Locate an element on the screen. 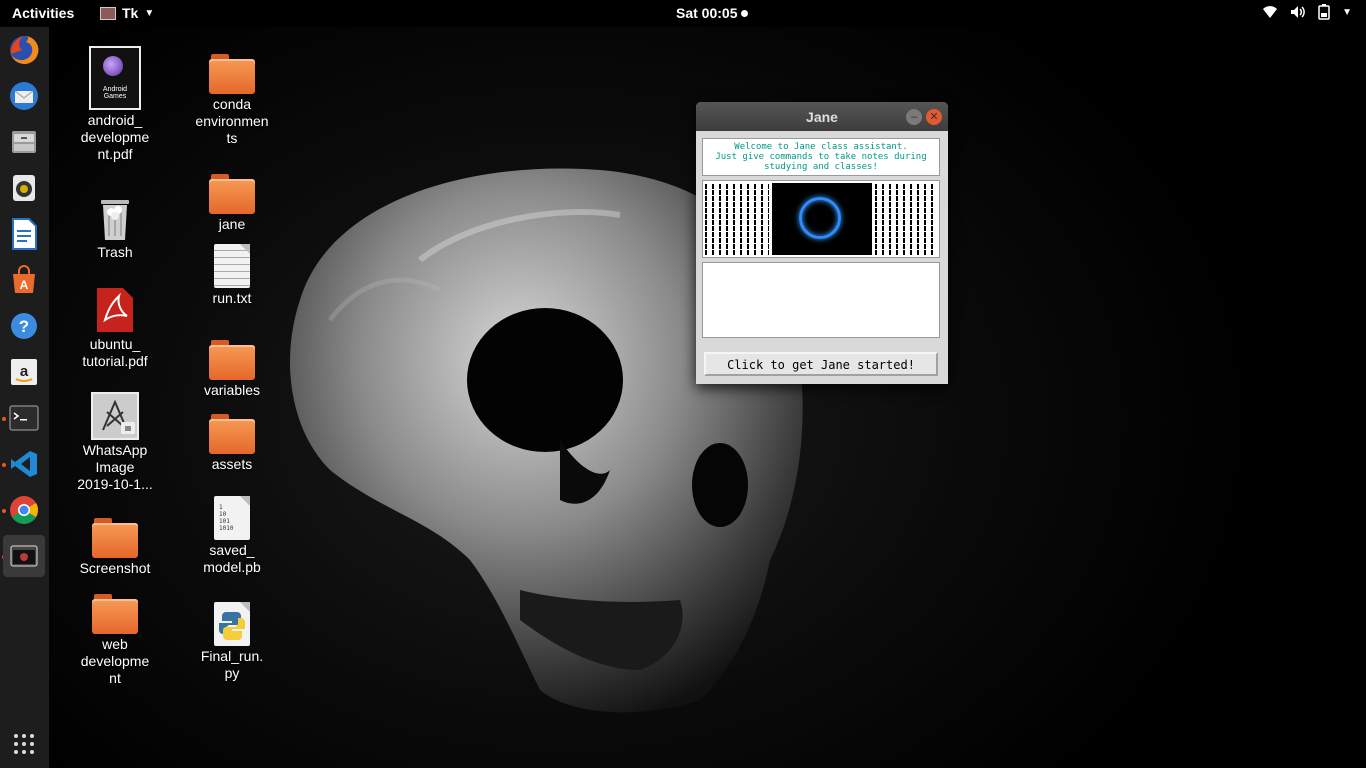 Image resolution: width=1366 pixels, height=768 pixels. system-tray: ▼ is located at coordinates (1307, 12).